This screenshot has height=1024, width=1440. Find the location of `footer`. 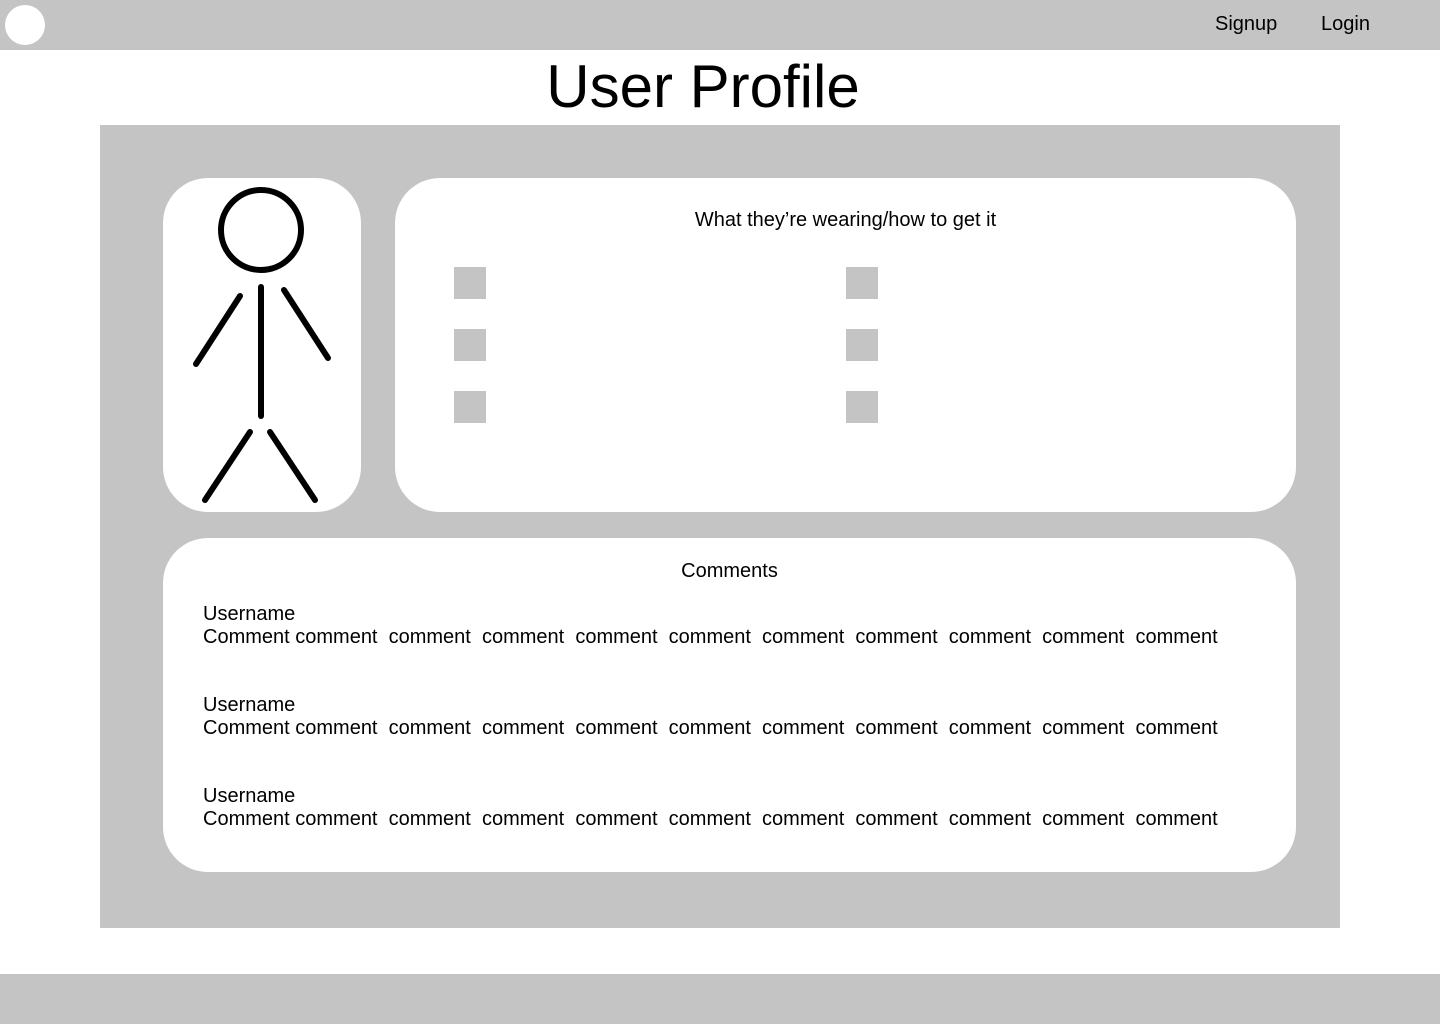

footer is located at coordinates (720, 999).